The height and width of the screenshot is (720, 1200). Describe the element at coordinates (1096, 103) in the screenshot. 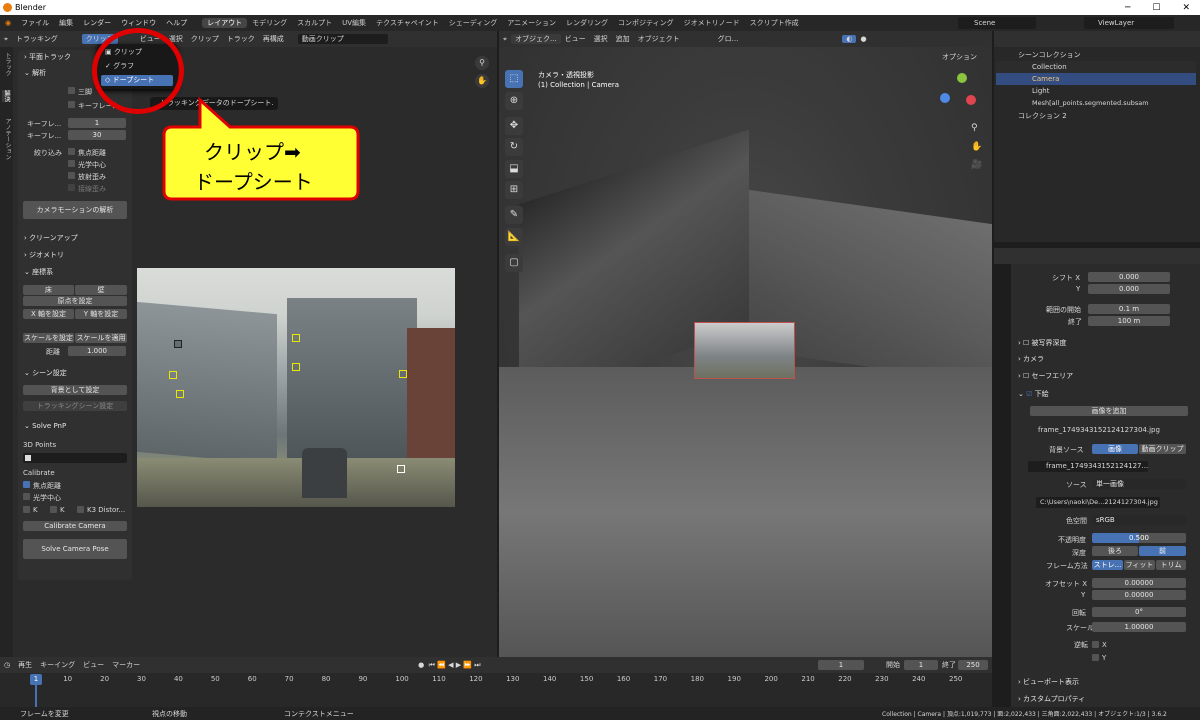

I see `outliner-mesh: Mesh[all_points.segmented.subsam` at that location.